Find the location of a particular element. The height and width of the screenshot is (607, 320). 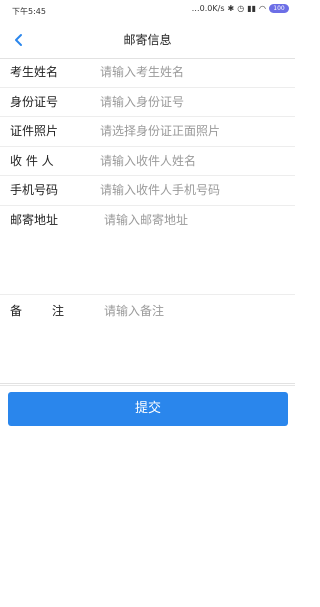

field-note: 备 注 请输入备注 is located at coordinates (147, 339).